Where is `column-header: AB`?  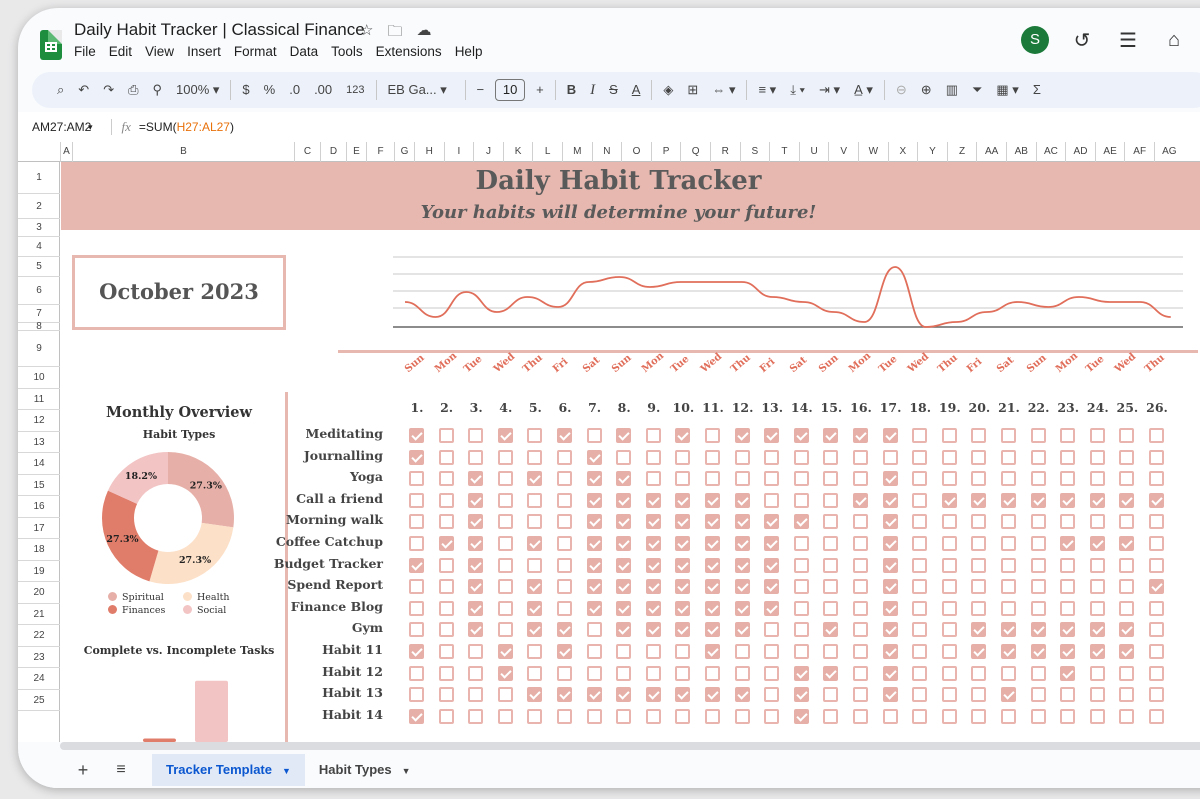 column-header: AB is located at coordinates (1021, 152).